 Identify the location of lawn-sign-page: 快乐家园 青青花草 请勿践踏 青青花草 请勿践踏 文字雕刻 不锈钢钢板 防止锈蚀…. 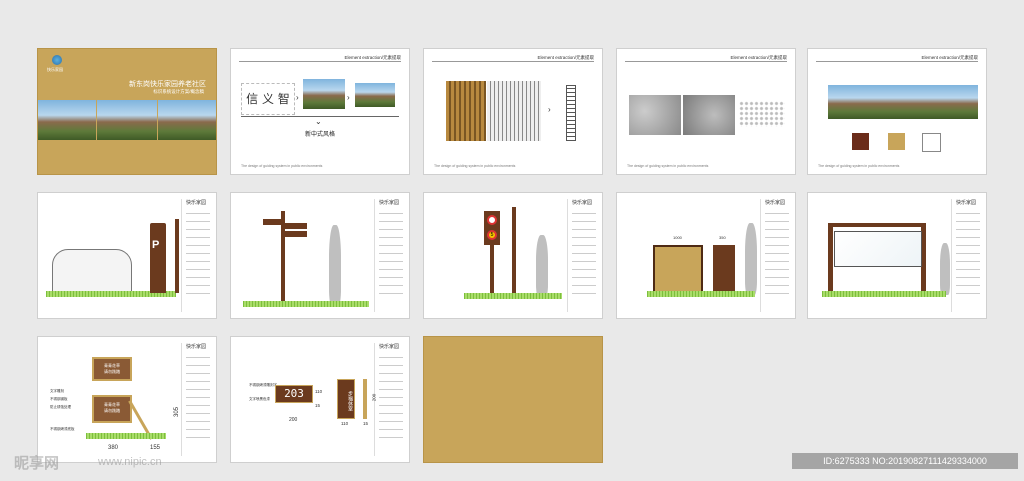
(127, 399).